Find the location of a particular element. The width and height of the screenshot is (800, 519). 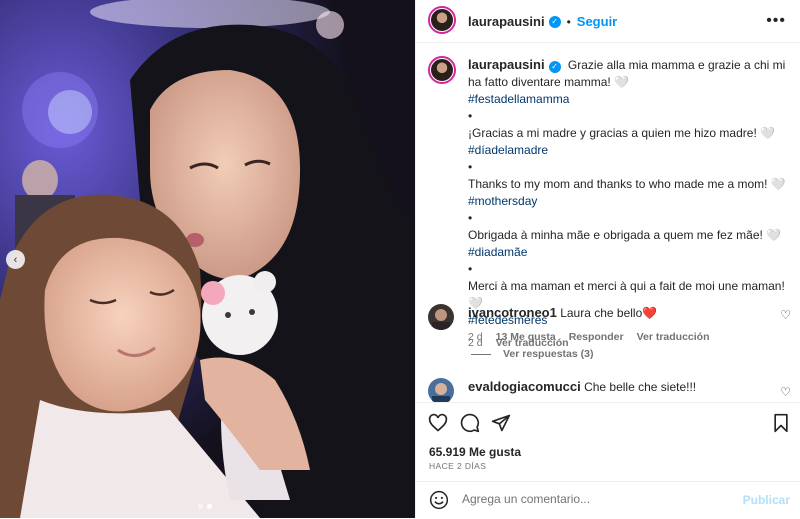

caption-author-avatar is located at coordinates (442, 70).